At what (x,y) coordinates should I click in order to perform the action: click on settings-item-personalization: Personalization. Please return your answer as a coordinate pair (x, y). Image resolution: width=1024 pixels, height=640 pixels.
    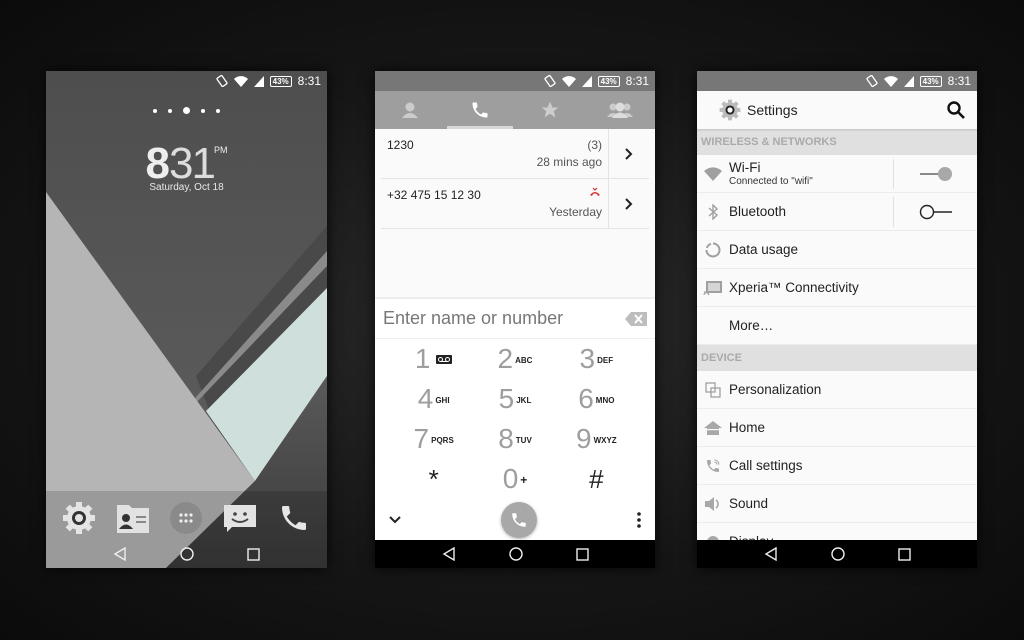
    Looking at the image, I should click on (837, 390).